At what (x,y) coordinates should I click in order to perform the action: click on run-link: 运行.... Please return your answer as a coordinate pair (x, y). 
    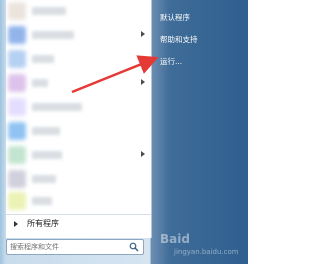
    Looking at the image, I should click on (200, 62).